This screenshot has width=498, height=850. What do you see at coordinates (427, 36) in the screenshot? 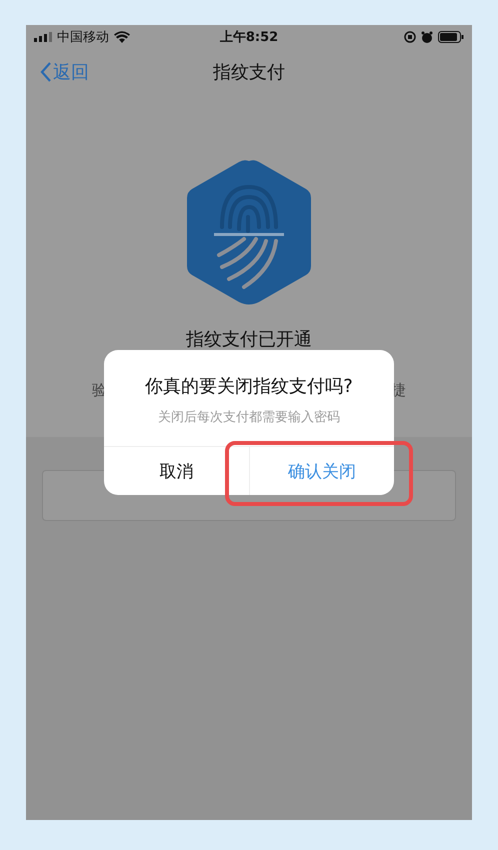
I see `alarm-icon` at bounding box center [427, 36].